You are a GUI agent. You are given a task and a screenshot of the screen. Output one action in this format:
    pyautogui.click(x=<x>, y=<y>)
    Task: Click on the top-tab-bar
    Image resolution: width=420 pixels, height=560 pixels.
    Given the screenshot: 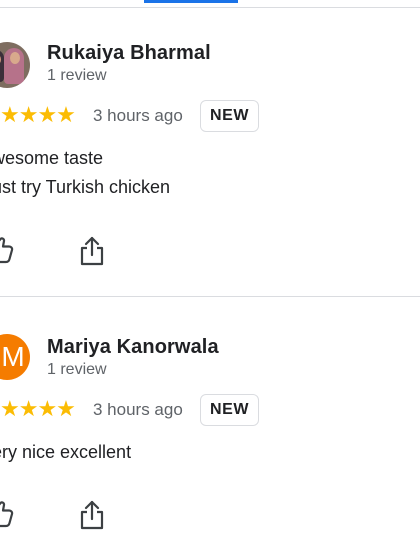 What is the action you would take?
    pyautogui.click(x=210, y=4)
    